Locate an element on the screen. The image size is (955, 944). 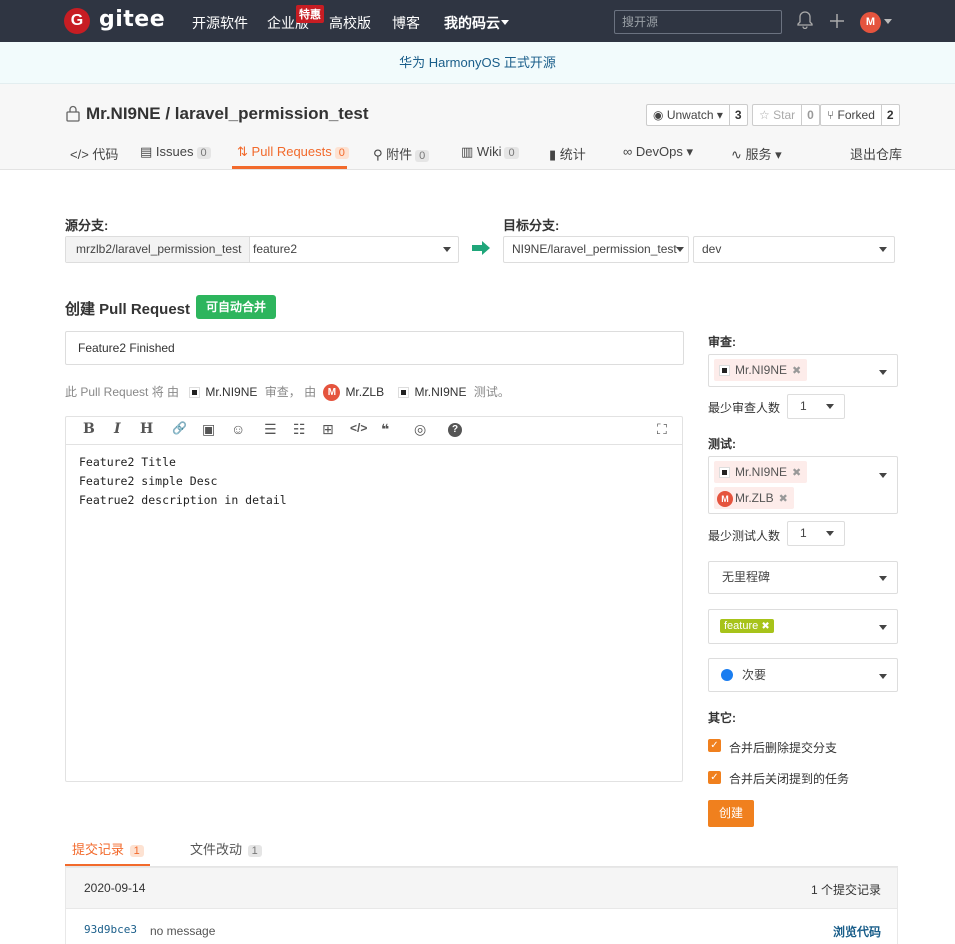
fork-button: ⑂ Forked 2 is located at coordinates (860, 115).